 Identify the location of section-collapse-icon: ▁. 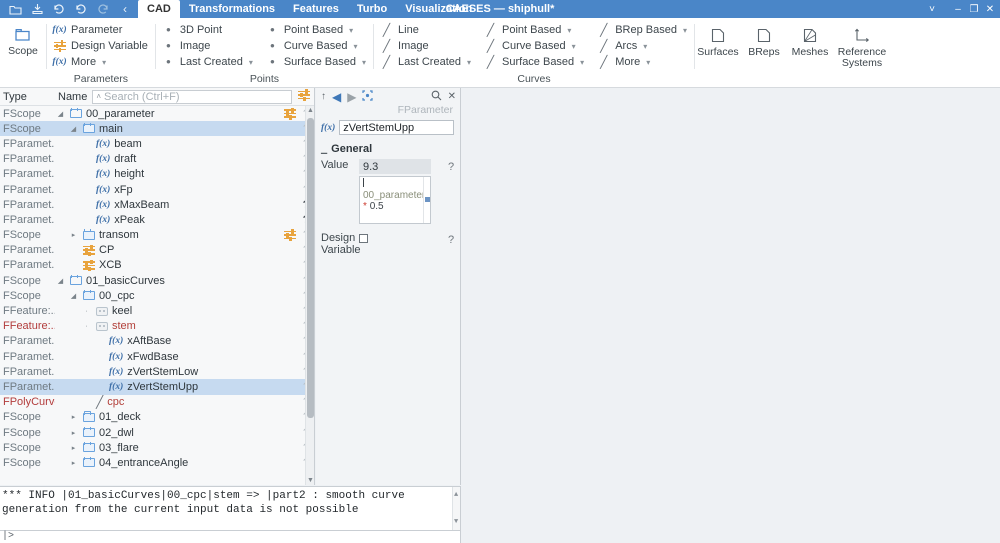
(324, 149).